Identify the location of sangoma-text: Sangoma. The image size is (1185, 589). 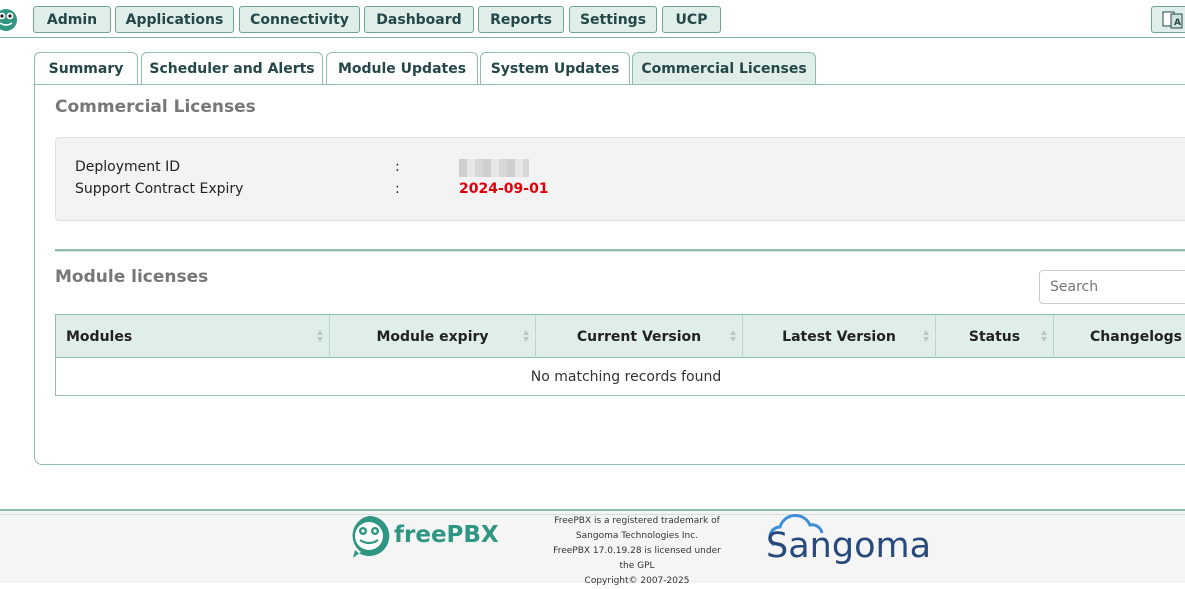
(848, 546).